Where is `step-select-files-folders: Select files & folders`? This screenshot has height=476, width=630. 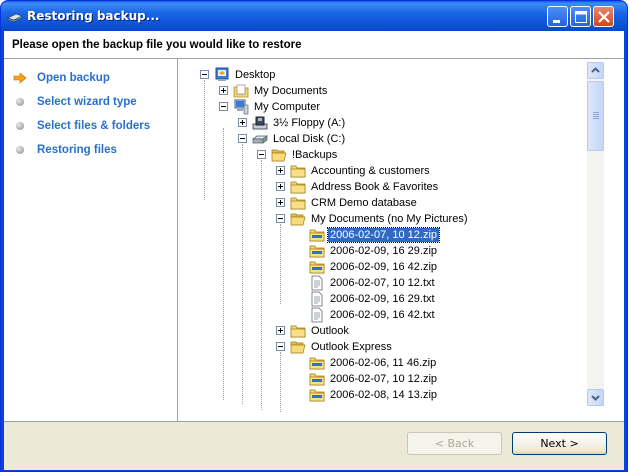 step-select-files-folders: Select files & folders is located at coordinates (81, 126).